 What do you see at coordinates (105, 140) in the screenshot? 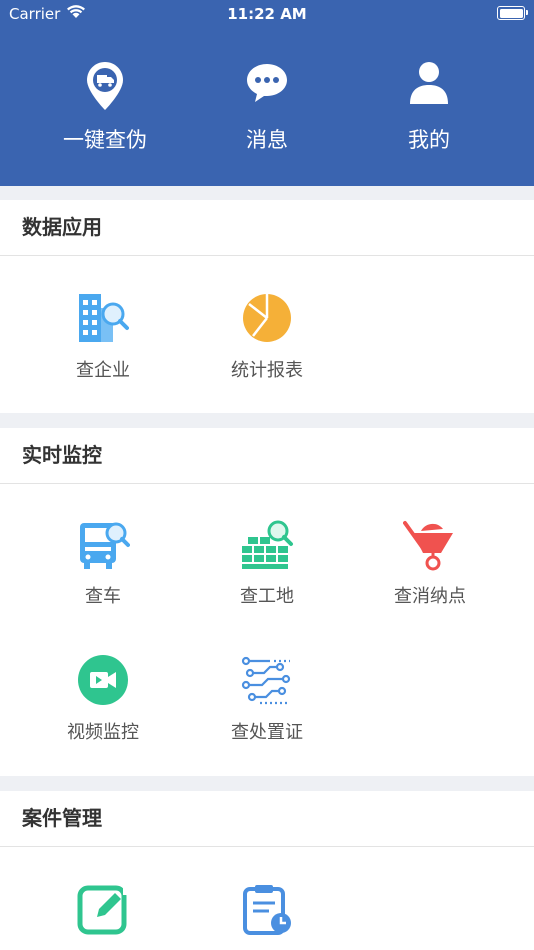
I see `nav-label: 一键查伪` at bounding box center [105, 140].